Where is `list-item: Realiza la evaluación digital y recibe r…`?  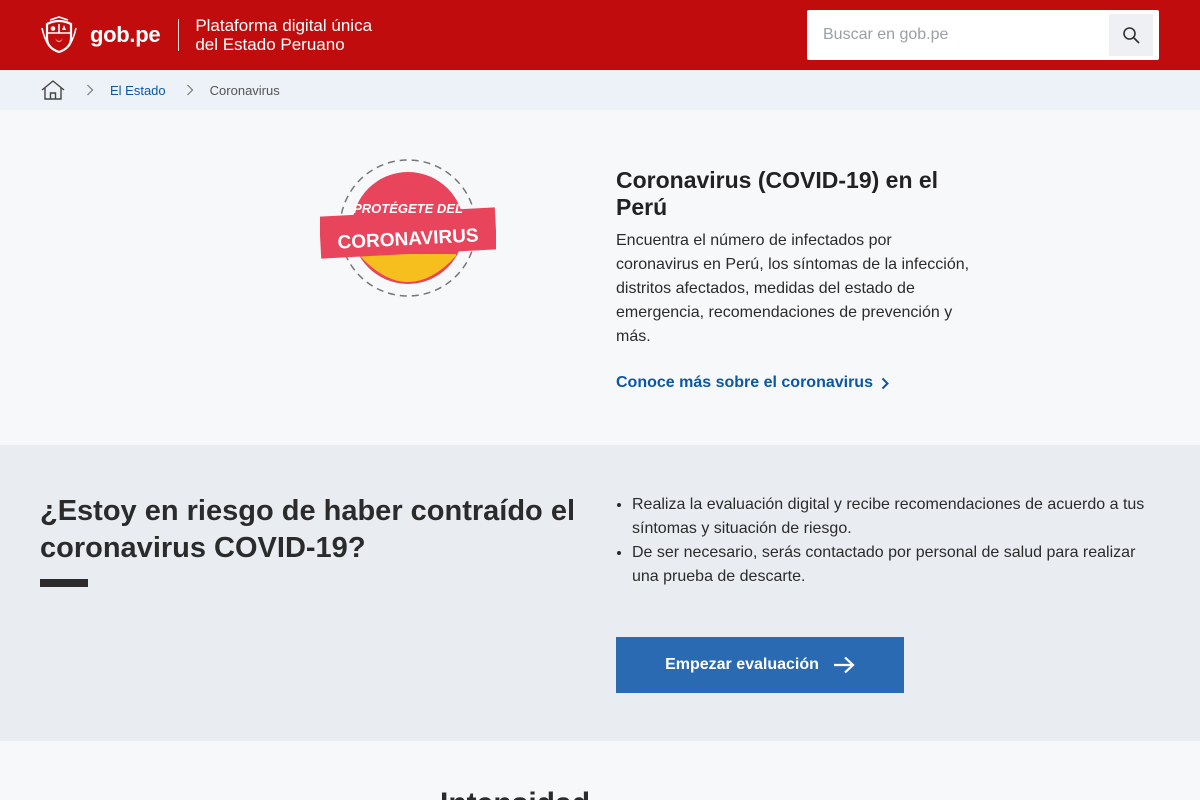 list-item: Realiza la evaluación digital y recibe r… is located at coordinates (899, 517).